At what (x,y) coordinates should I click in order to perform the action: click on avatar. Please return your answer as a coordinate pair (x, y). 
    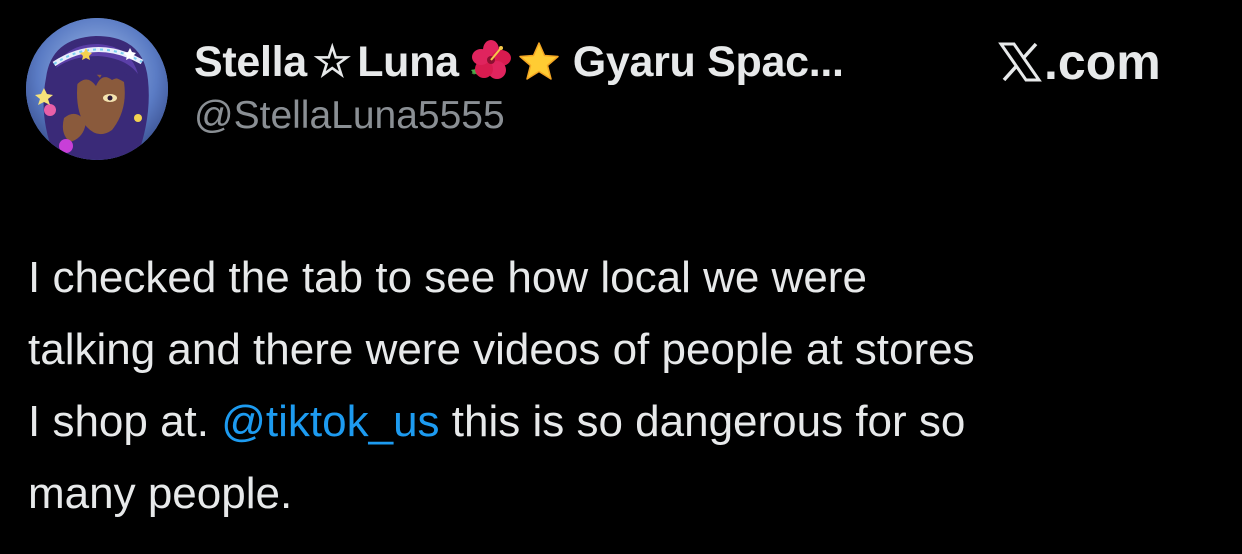
    Looking at the image, I should click on (97, 89).